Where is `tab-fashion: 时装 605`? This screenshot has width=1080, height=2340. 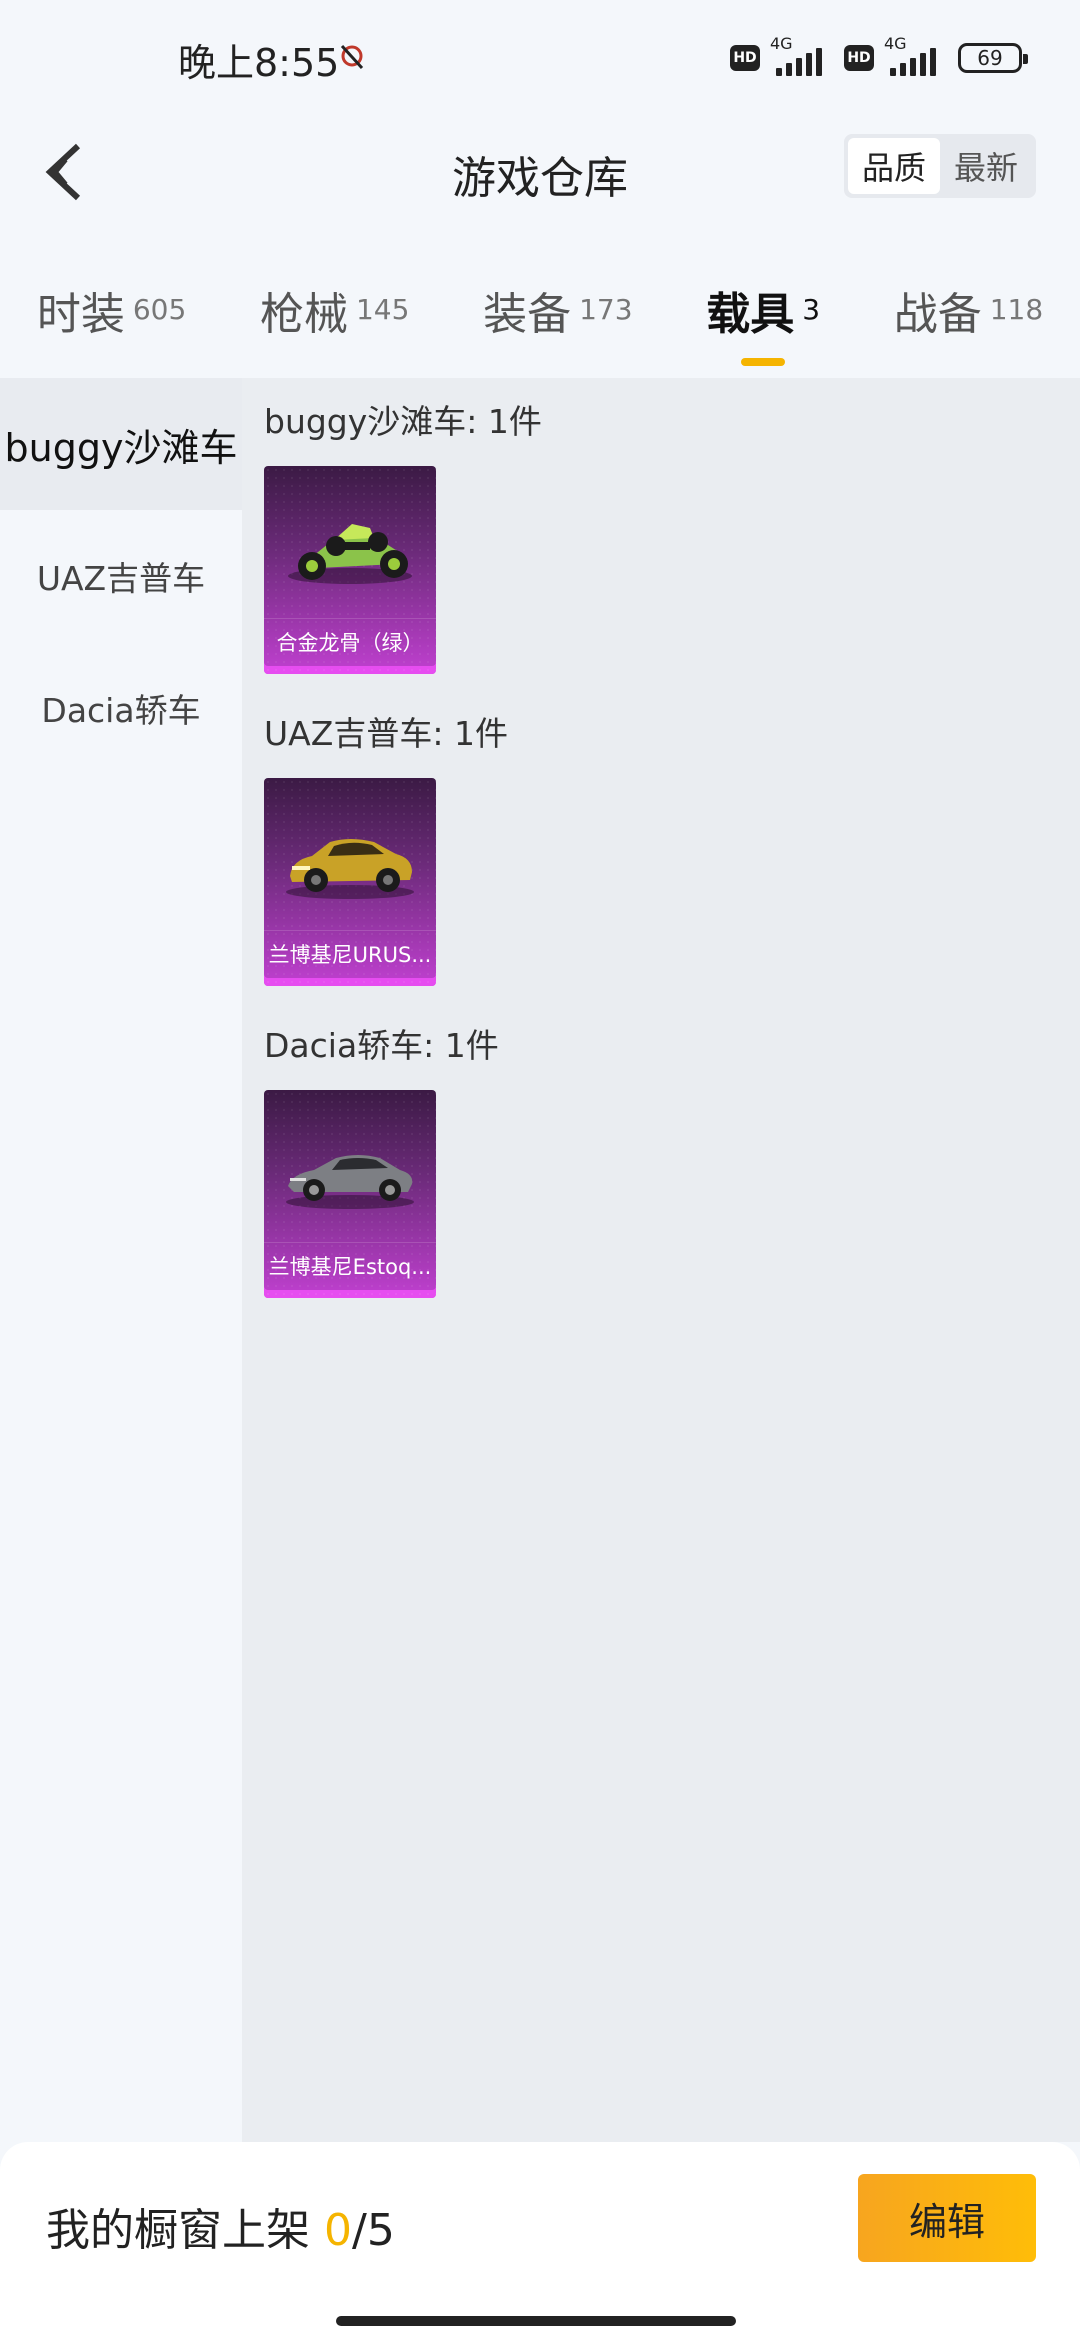 tab-fashion: 时装 605 is located at coordinates (111, 310).